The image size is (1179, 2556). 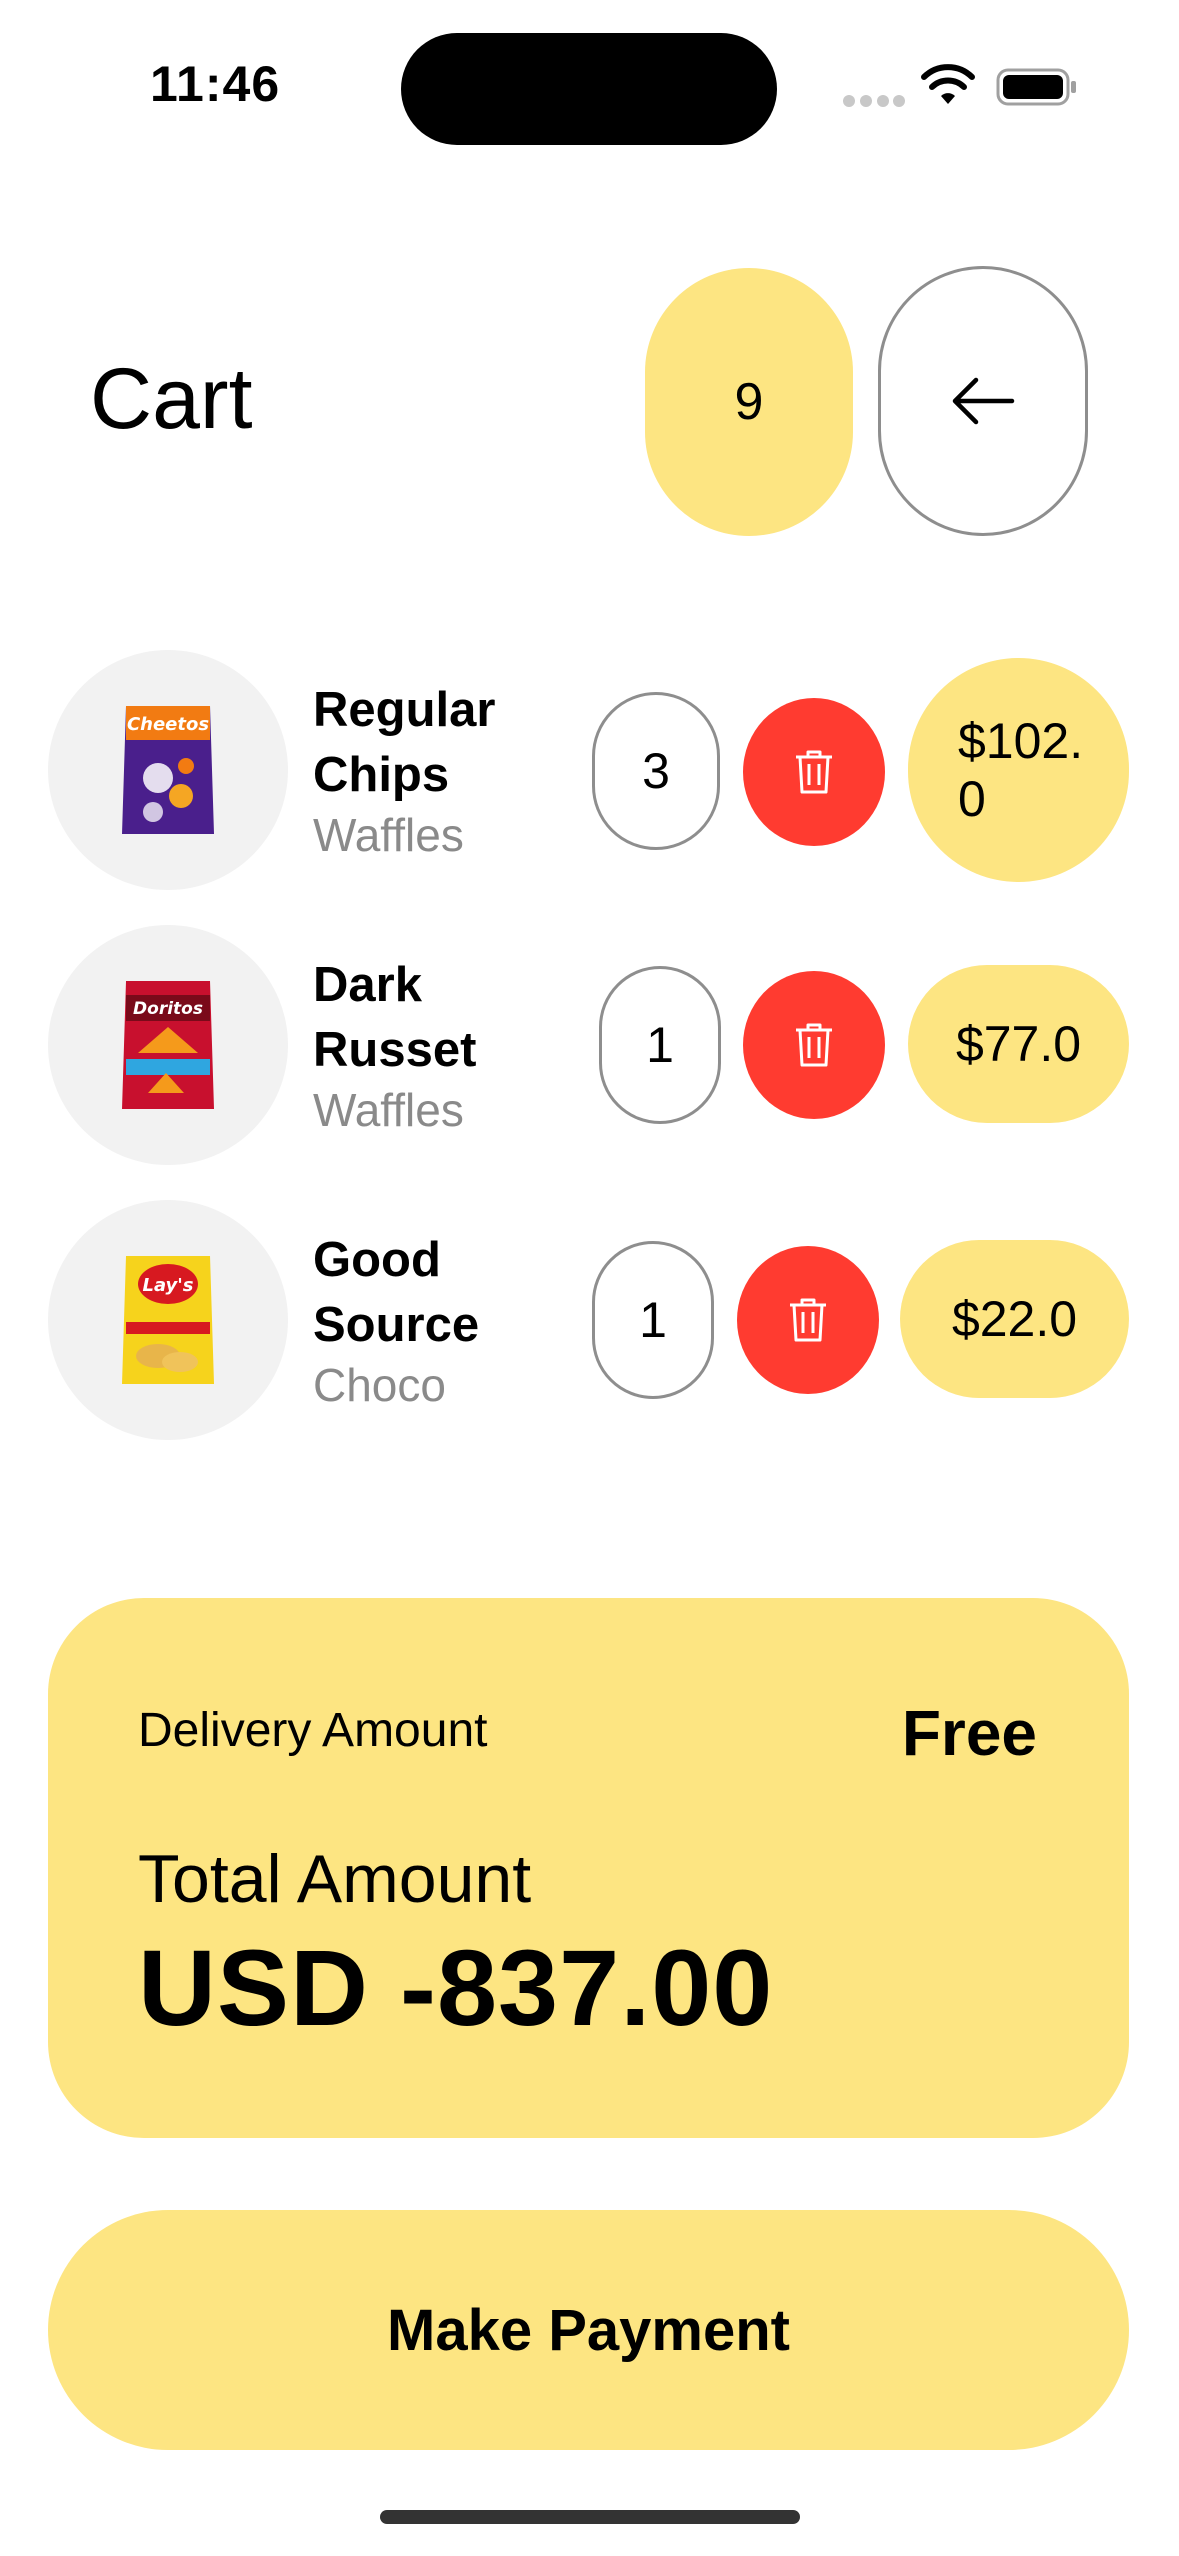 What do you see at coordinates (456, 1987) in the screenshot?
I see `total-amount-value: USD -837.00` at bounding box center [456, 1987].